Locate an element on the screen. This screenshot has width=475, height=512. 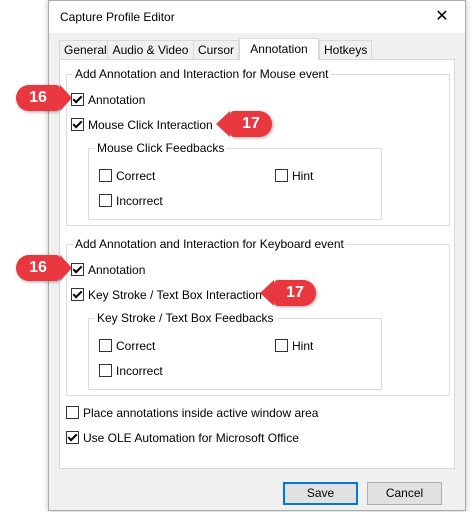
keyboard-feedbacks-title: Key Stroke / Text Box Feedbacks is located at coordinates (185, 318).